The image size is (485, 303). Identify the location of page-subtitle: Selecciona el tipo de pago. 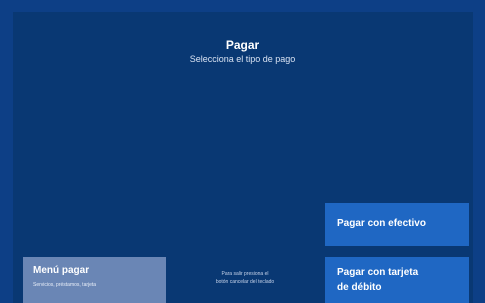
(242, 59).